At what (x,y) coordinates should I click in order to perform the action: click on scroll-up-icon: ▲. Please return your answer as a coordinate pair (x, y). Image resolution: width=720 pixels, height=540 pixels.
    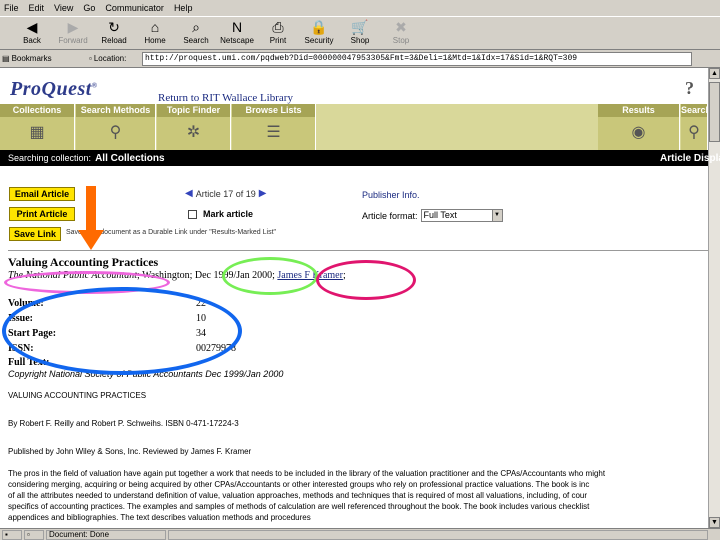
    Looking at the image, I should click on (714, 73).